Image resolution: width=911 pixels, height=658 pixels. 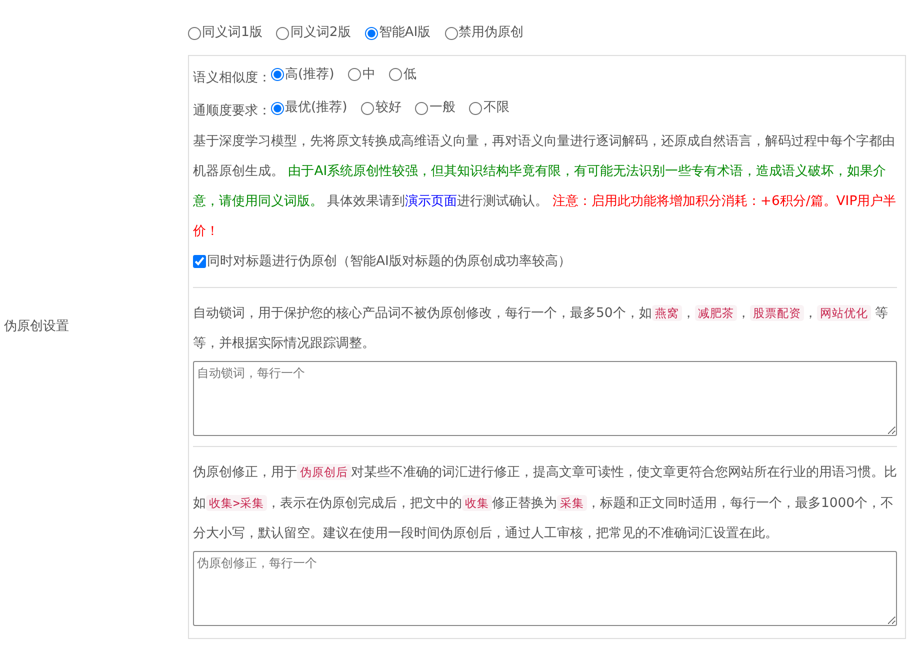 What do you see at coordinates (545, 588) in the screenshot?
I see `text-area: 伪原创修正，每行一个` at bounding box center [545, 588].